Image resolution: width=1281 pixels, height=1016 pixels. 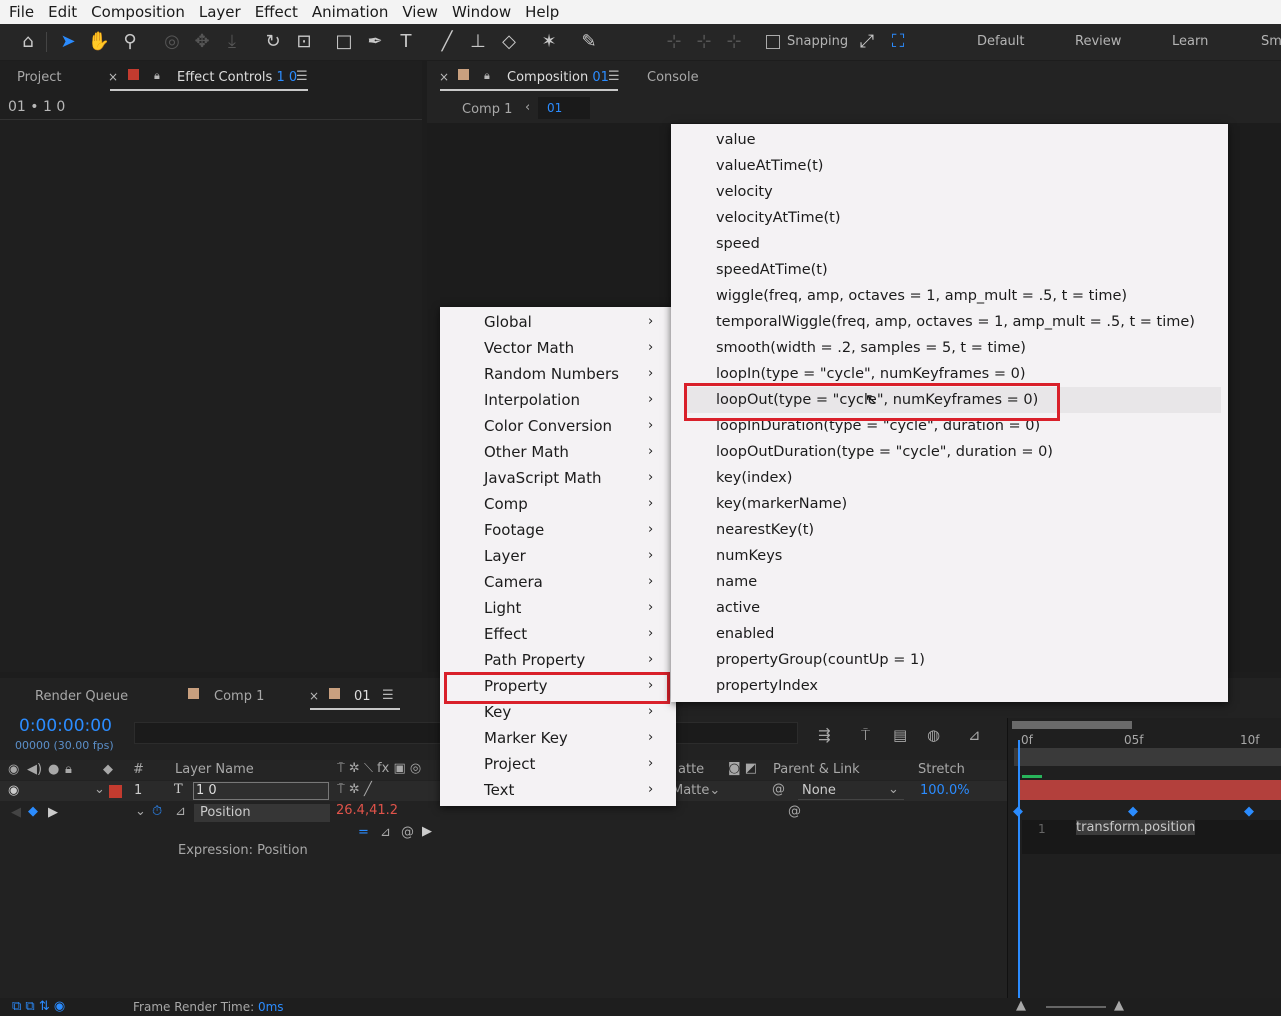 What do you see at coordinates (81, 696) in the screenshot?
I see `tab-render-queue: Render Queue` at bounding box center [81, 696].